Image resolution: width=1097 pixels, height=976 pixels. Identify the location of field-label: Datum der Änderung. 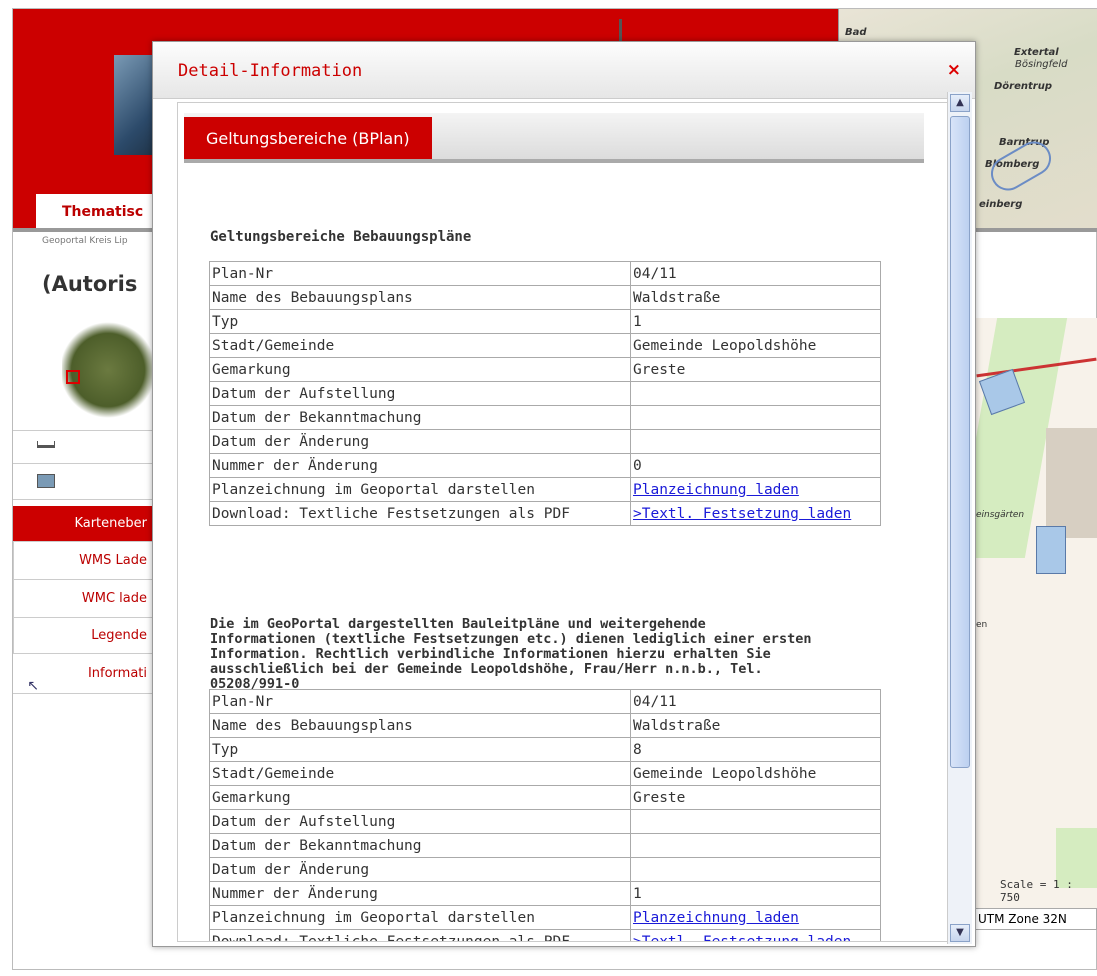
(420, 869).